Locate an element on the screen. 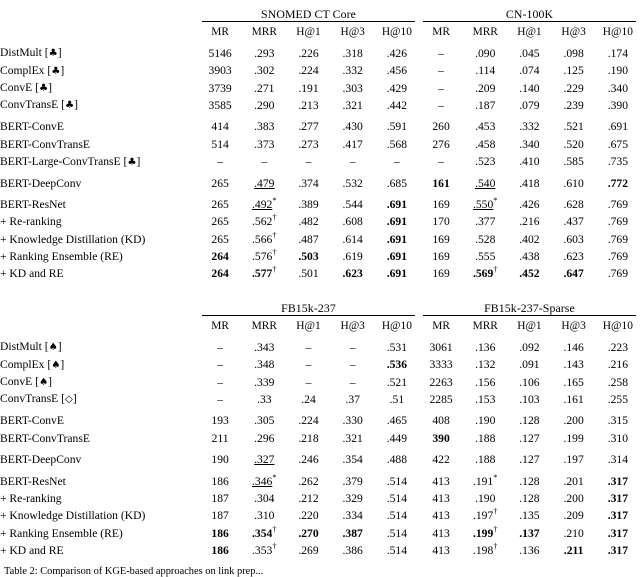 The width and height of the screenshot is (640, 577). cell-value: .374 is located at coordinates (308, 183).